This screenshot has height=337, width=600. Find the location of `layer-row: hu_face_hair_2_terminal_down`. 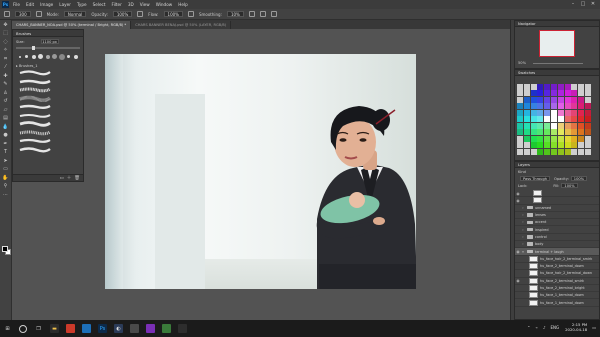

layer-row: hu_face_hair_2_terminal_down is located at coordinates (557, 274).